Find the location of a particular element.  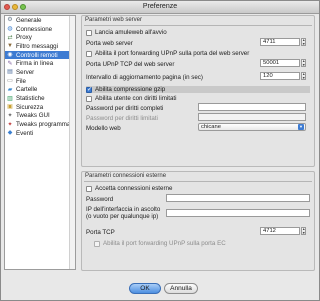

title-bar: Preferenze is located at coordinates (160, 7).